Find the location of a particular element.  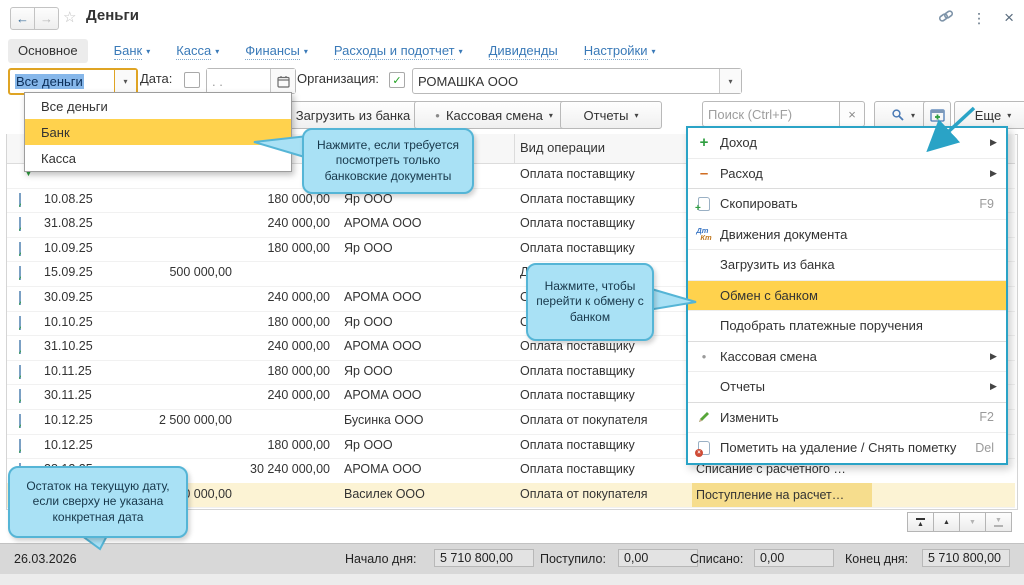

tab-label: Финансы is located at coordinates (272, 51).